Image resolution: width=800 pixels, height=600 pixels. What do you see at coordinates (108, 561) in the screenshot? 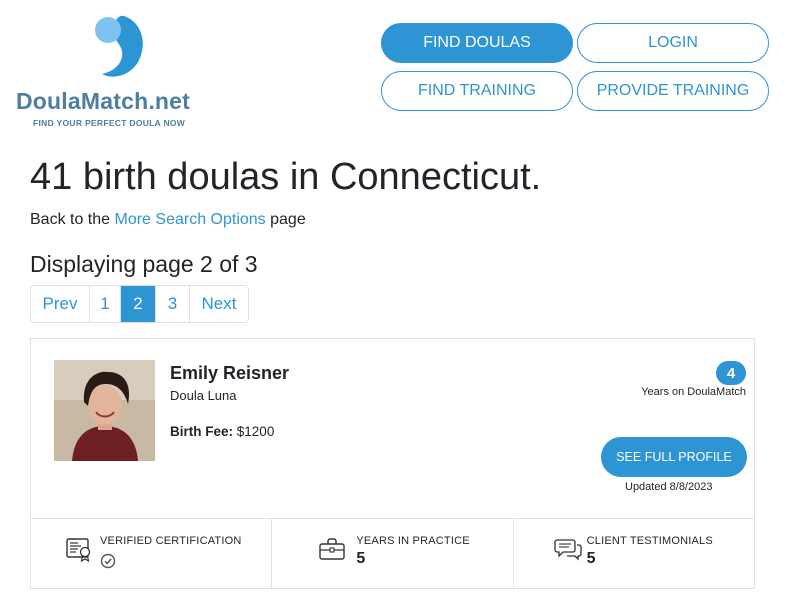
I see `check-circle-icon` at bounding box center [108, 561].